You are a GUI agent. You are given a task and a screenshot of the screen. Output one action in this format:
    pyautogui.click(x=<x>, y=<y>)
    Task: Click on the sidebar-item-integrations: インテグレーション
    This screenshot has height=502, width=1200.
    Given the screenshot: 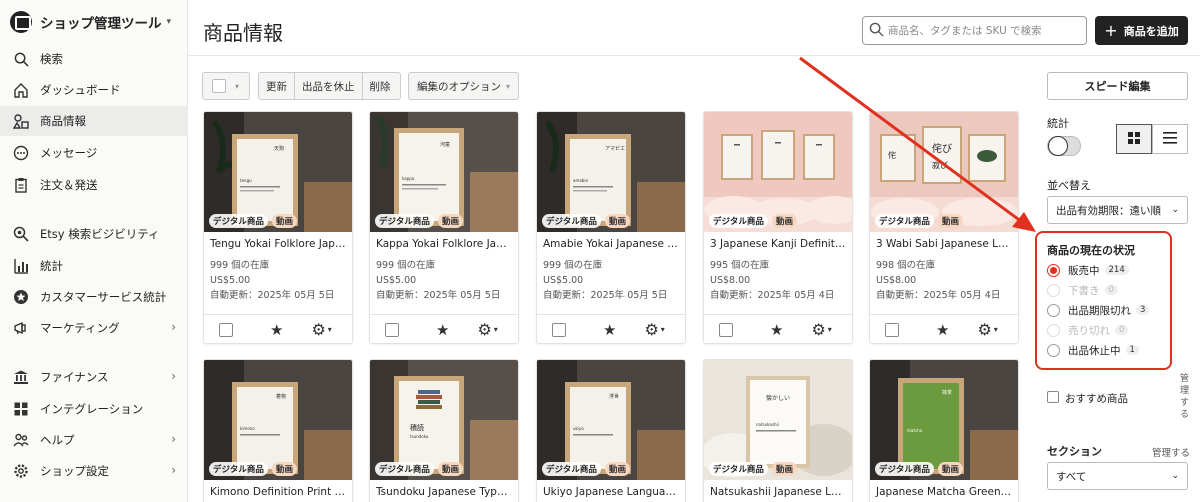 What is the action you would take?
    pyautogui.click(x=94, y=409)
    